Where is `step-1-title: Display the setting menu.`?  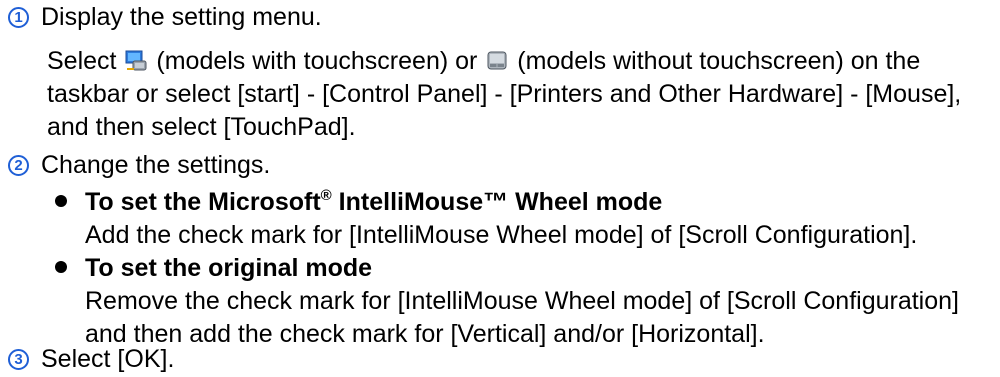 step-1-title: Display the setting menu. is located at coordinates (181, 17).